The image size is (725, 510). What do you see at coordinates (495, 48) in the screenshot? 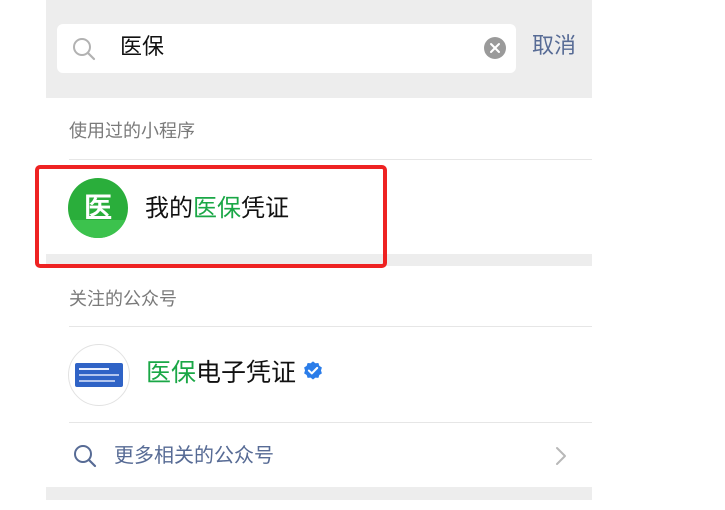
I see `clear-icon` at bounding box center [495, 48].